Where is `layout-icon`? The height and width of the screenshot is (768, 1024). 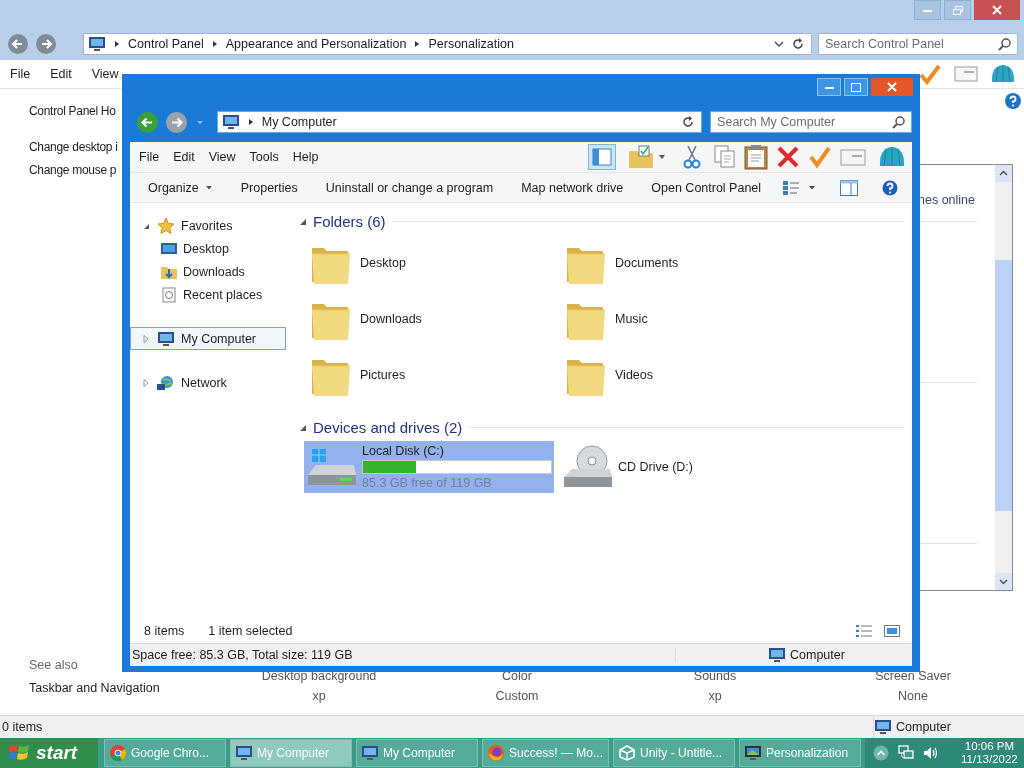 layout-icon is located at coordinates (602, 157).